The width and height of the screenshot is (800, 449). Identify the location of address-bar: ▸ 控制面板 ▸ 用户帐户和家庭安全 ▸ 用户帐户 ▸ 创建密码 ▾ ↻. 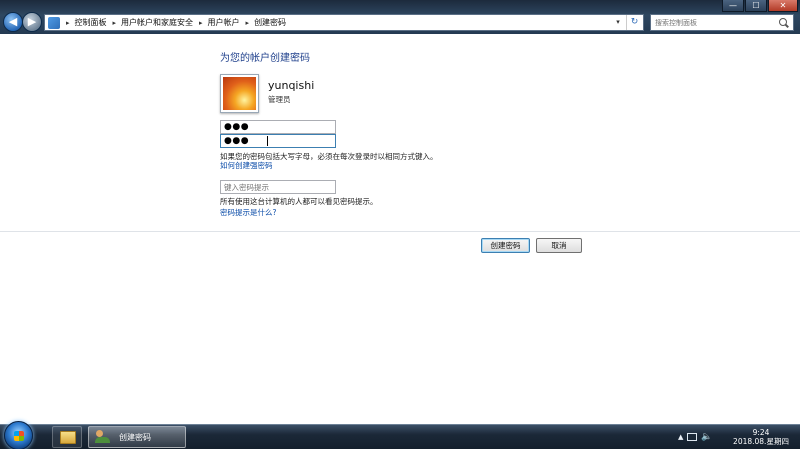
(344, 22).